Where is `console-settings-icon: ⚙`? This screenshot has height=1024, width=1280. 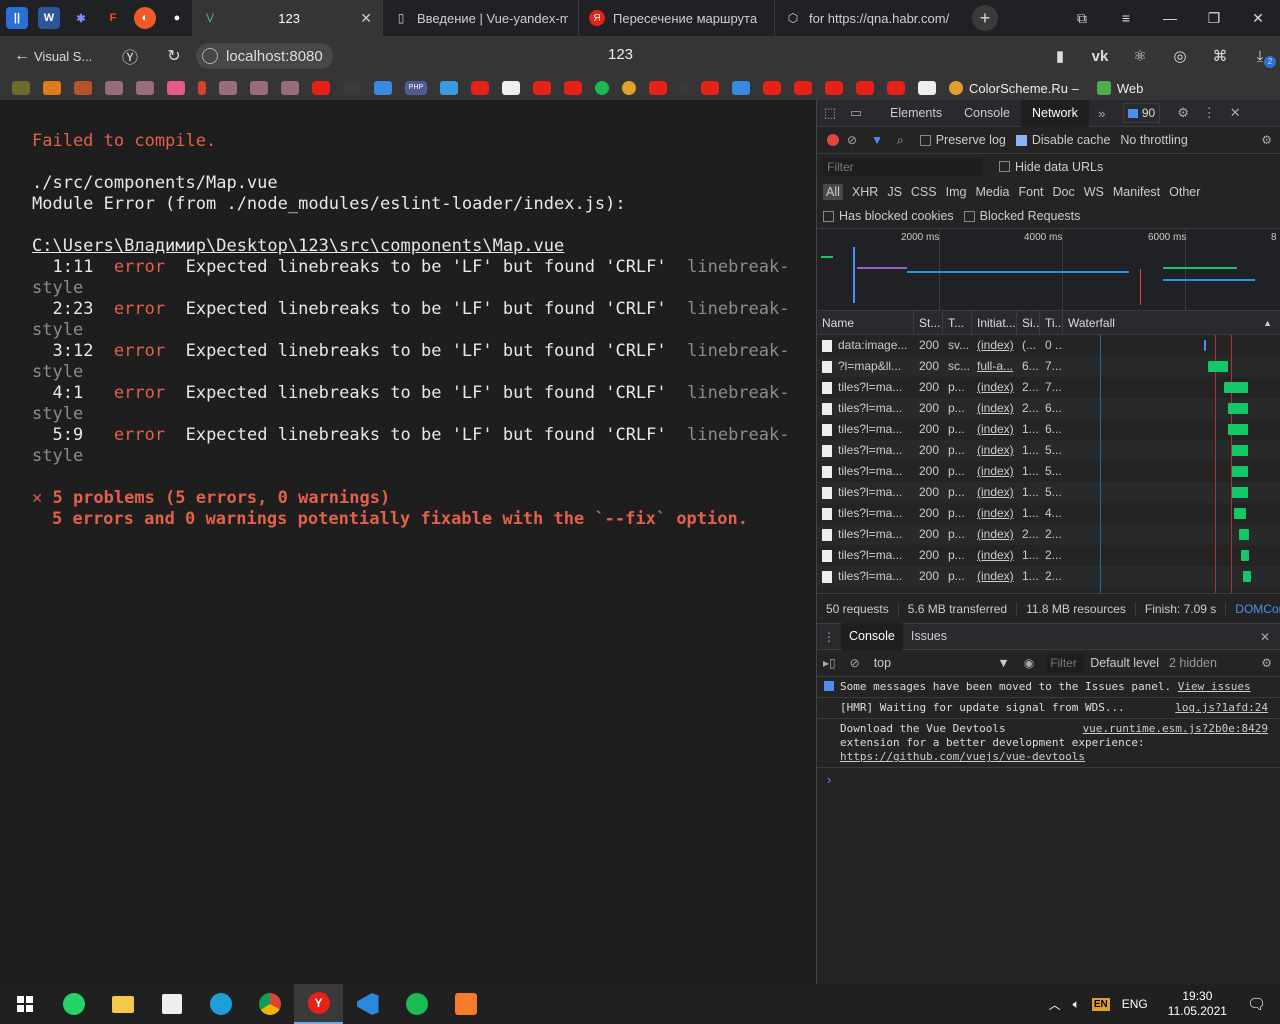
console-settings-icon: ⚙ is located at coordinates (1266, 663).